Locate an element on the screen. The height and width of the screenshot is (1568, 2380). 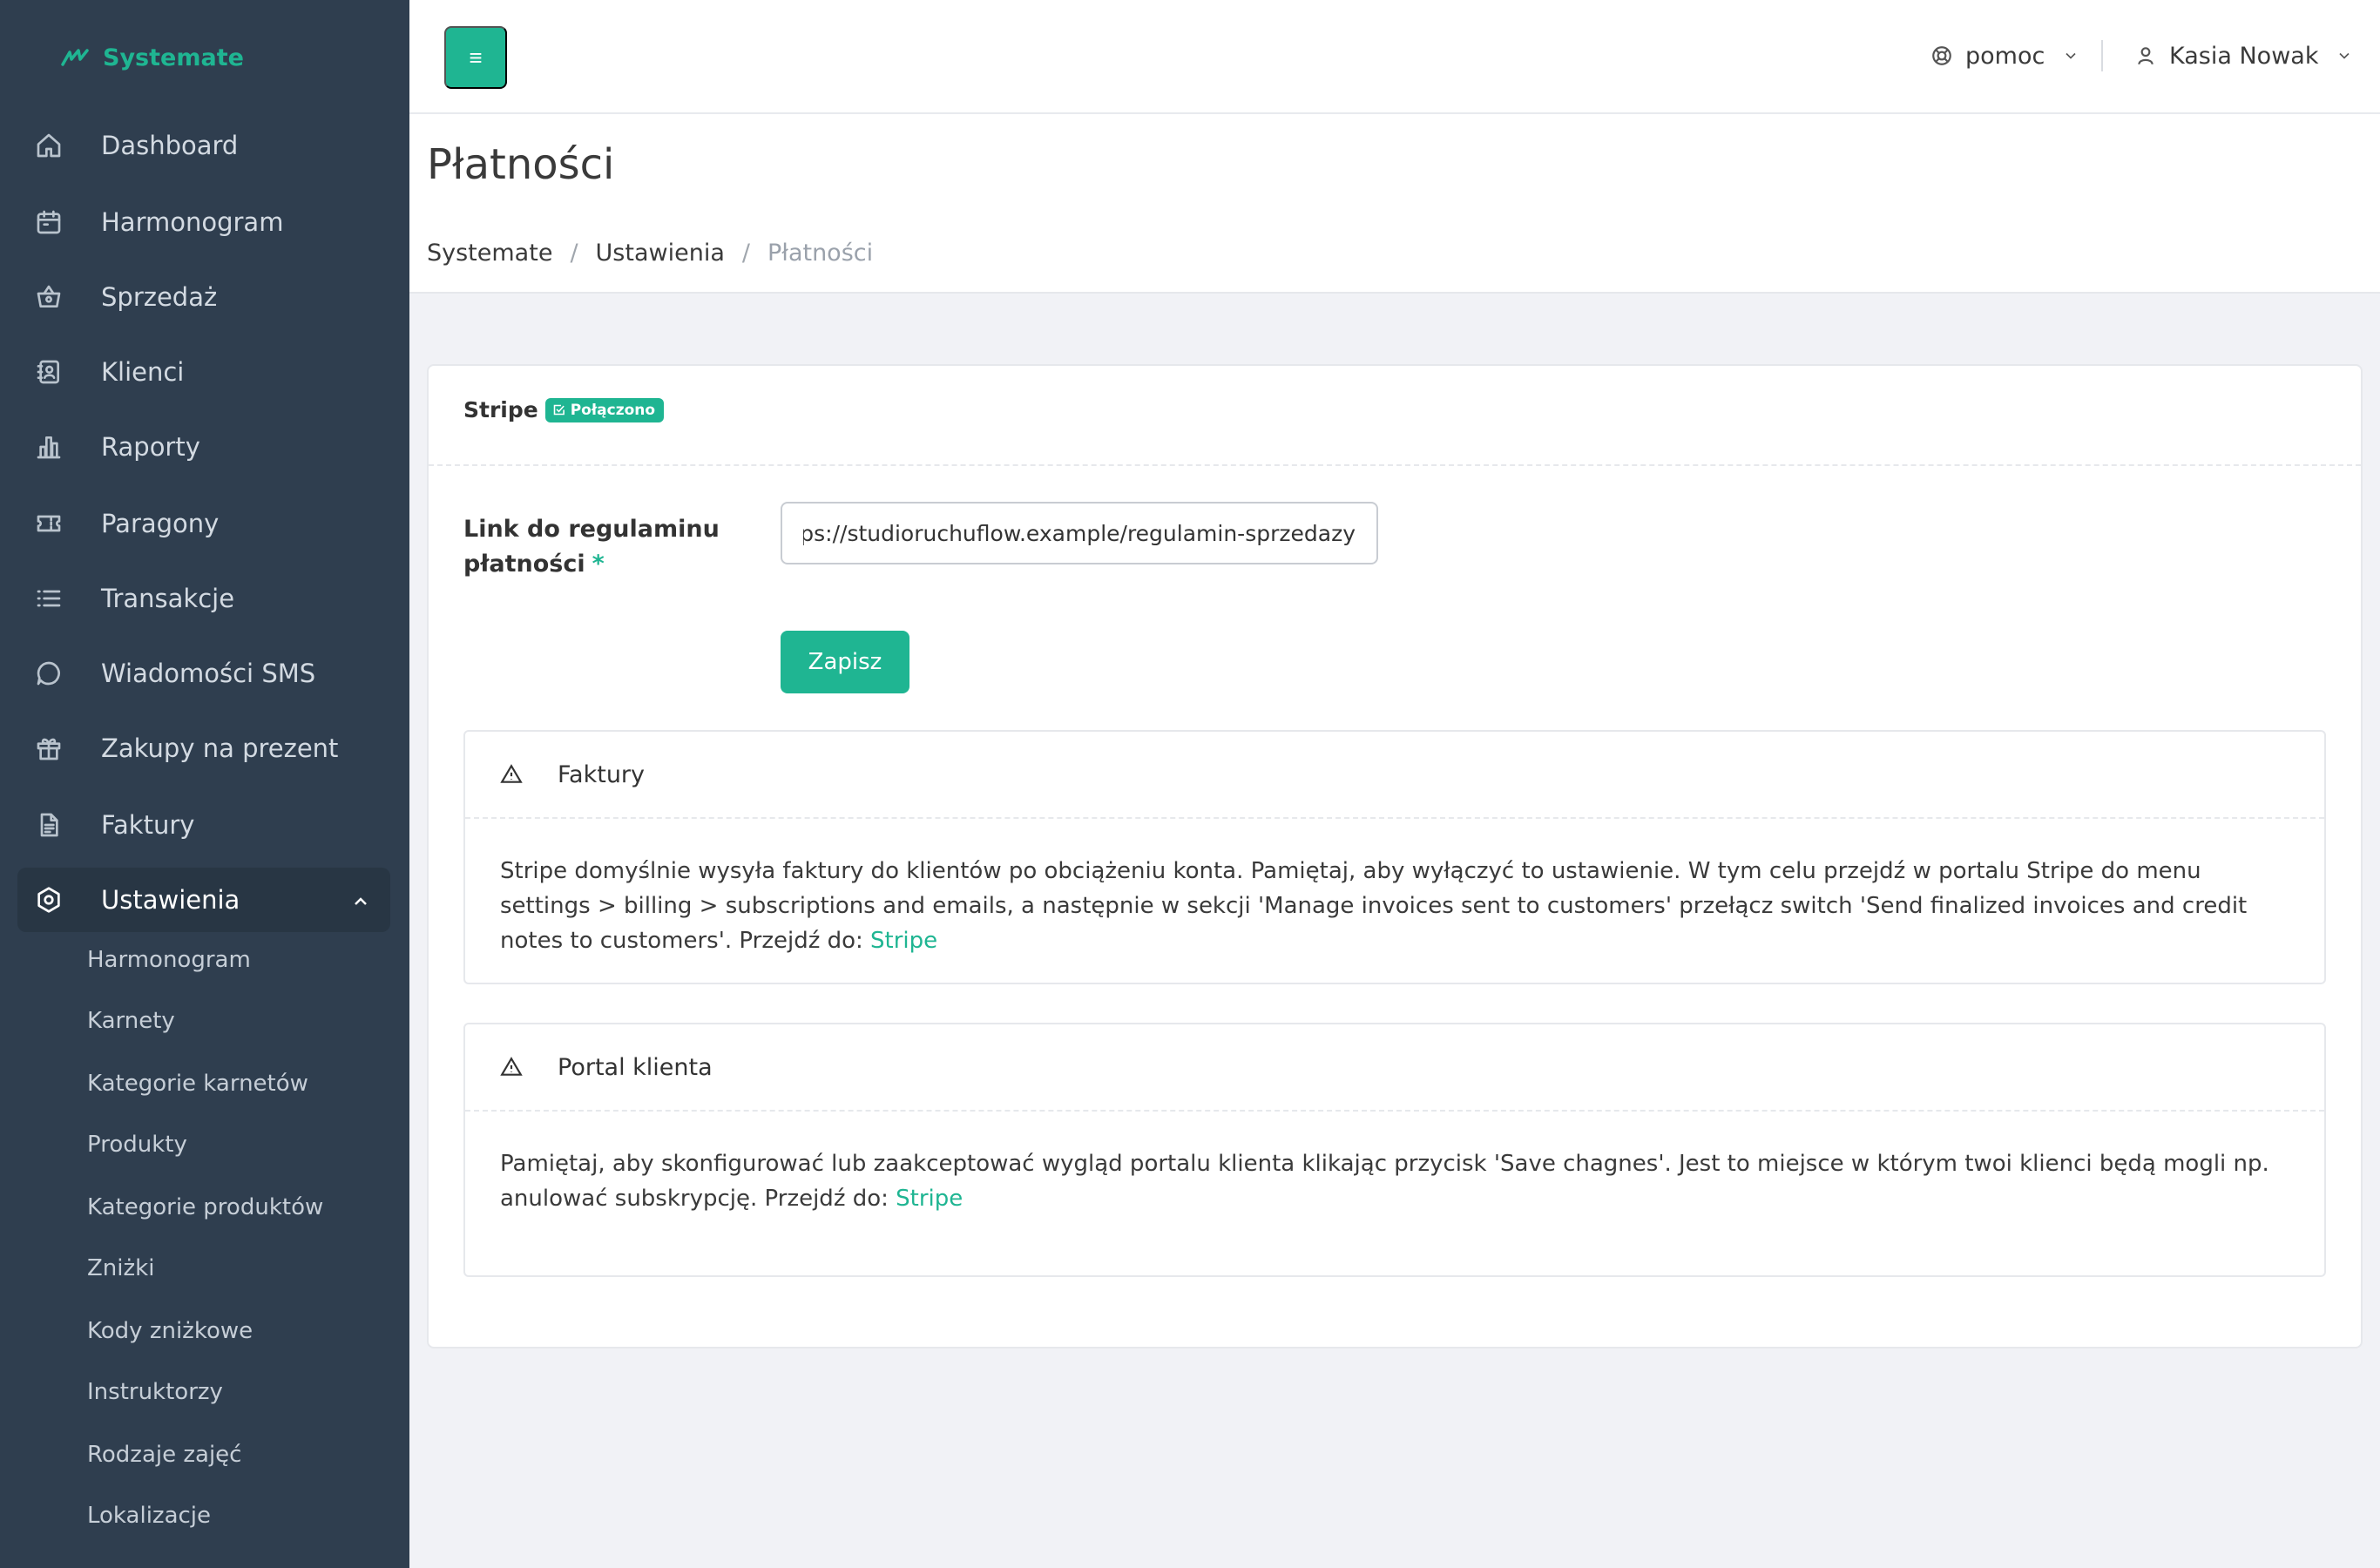
sidebar-item-zakupy-na-prezent: Zakupy na prezent is located at coordinates (203, 748).